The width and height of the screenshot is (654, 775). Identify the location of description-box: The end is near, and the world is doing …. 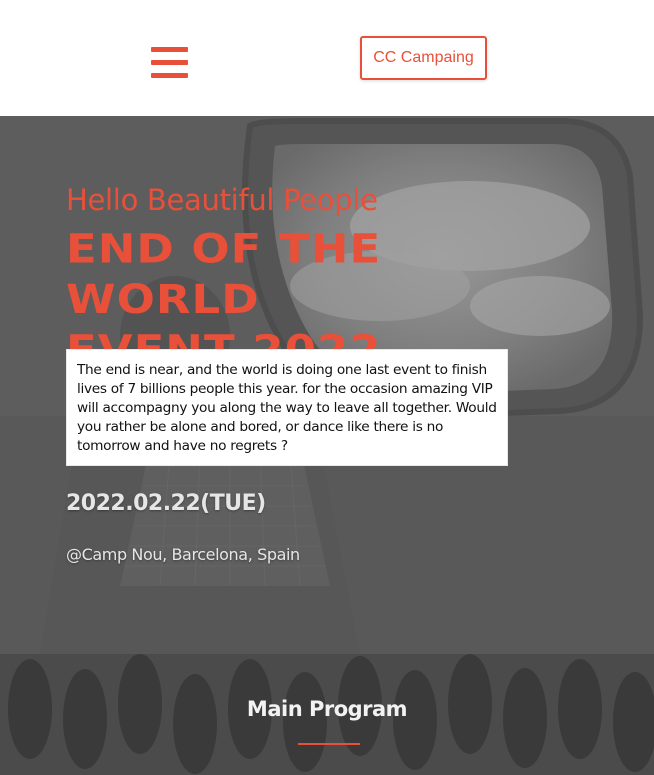
(287, 407).